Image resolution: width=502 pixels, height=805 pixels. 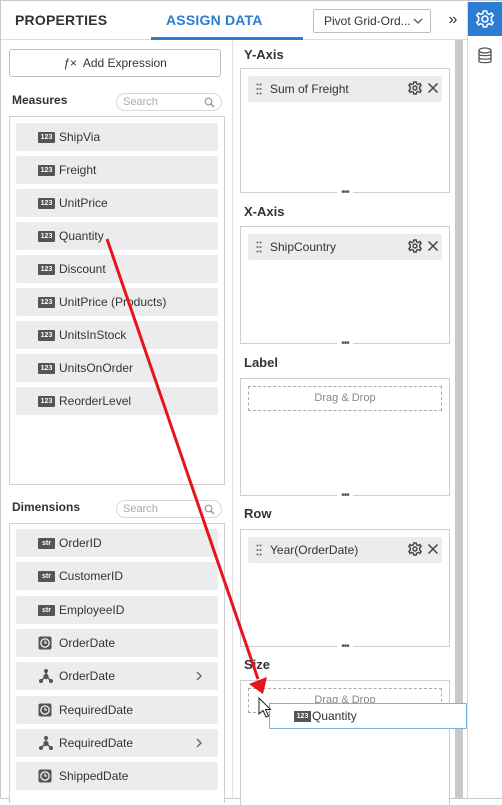 I want to click on label-dropzone: Drag & Drop •••, so click(x=345, y=439).